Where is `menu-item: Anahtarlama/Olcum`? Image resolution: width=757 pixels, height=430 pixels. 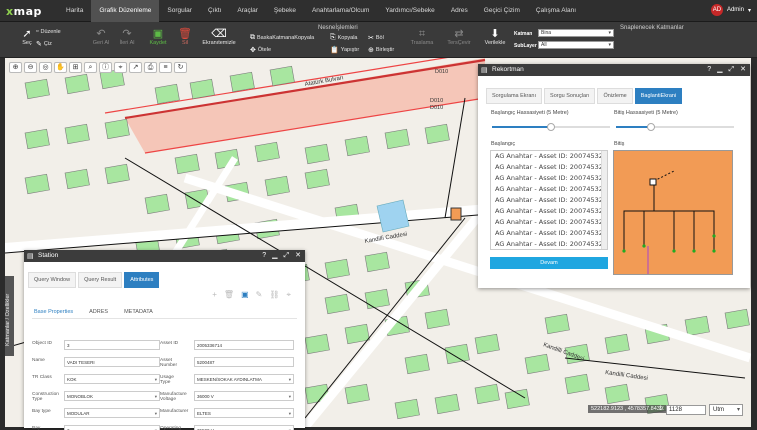
menu-item: Anahtarlama/Olcum is located at coordinates (340, 11).